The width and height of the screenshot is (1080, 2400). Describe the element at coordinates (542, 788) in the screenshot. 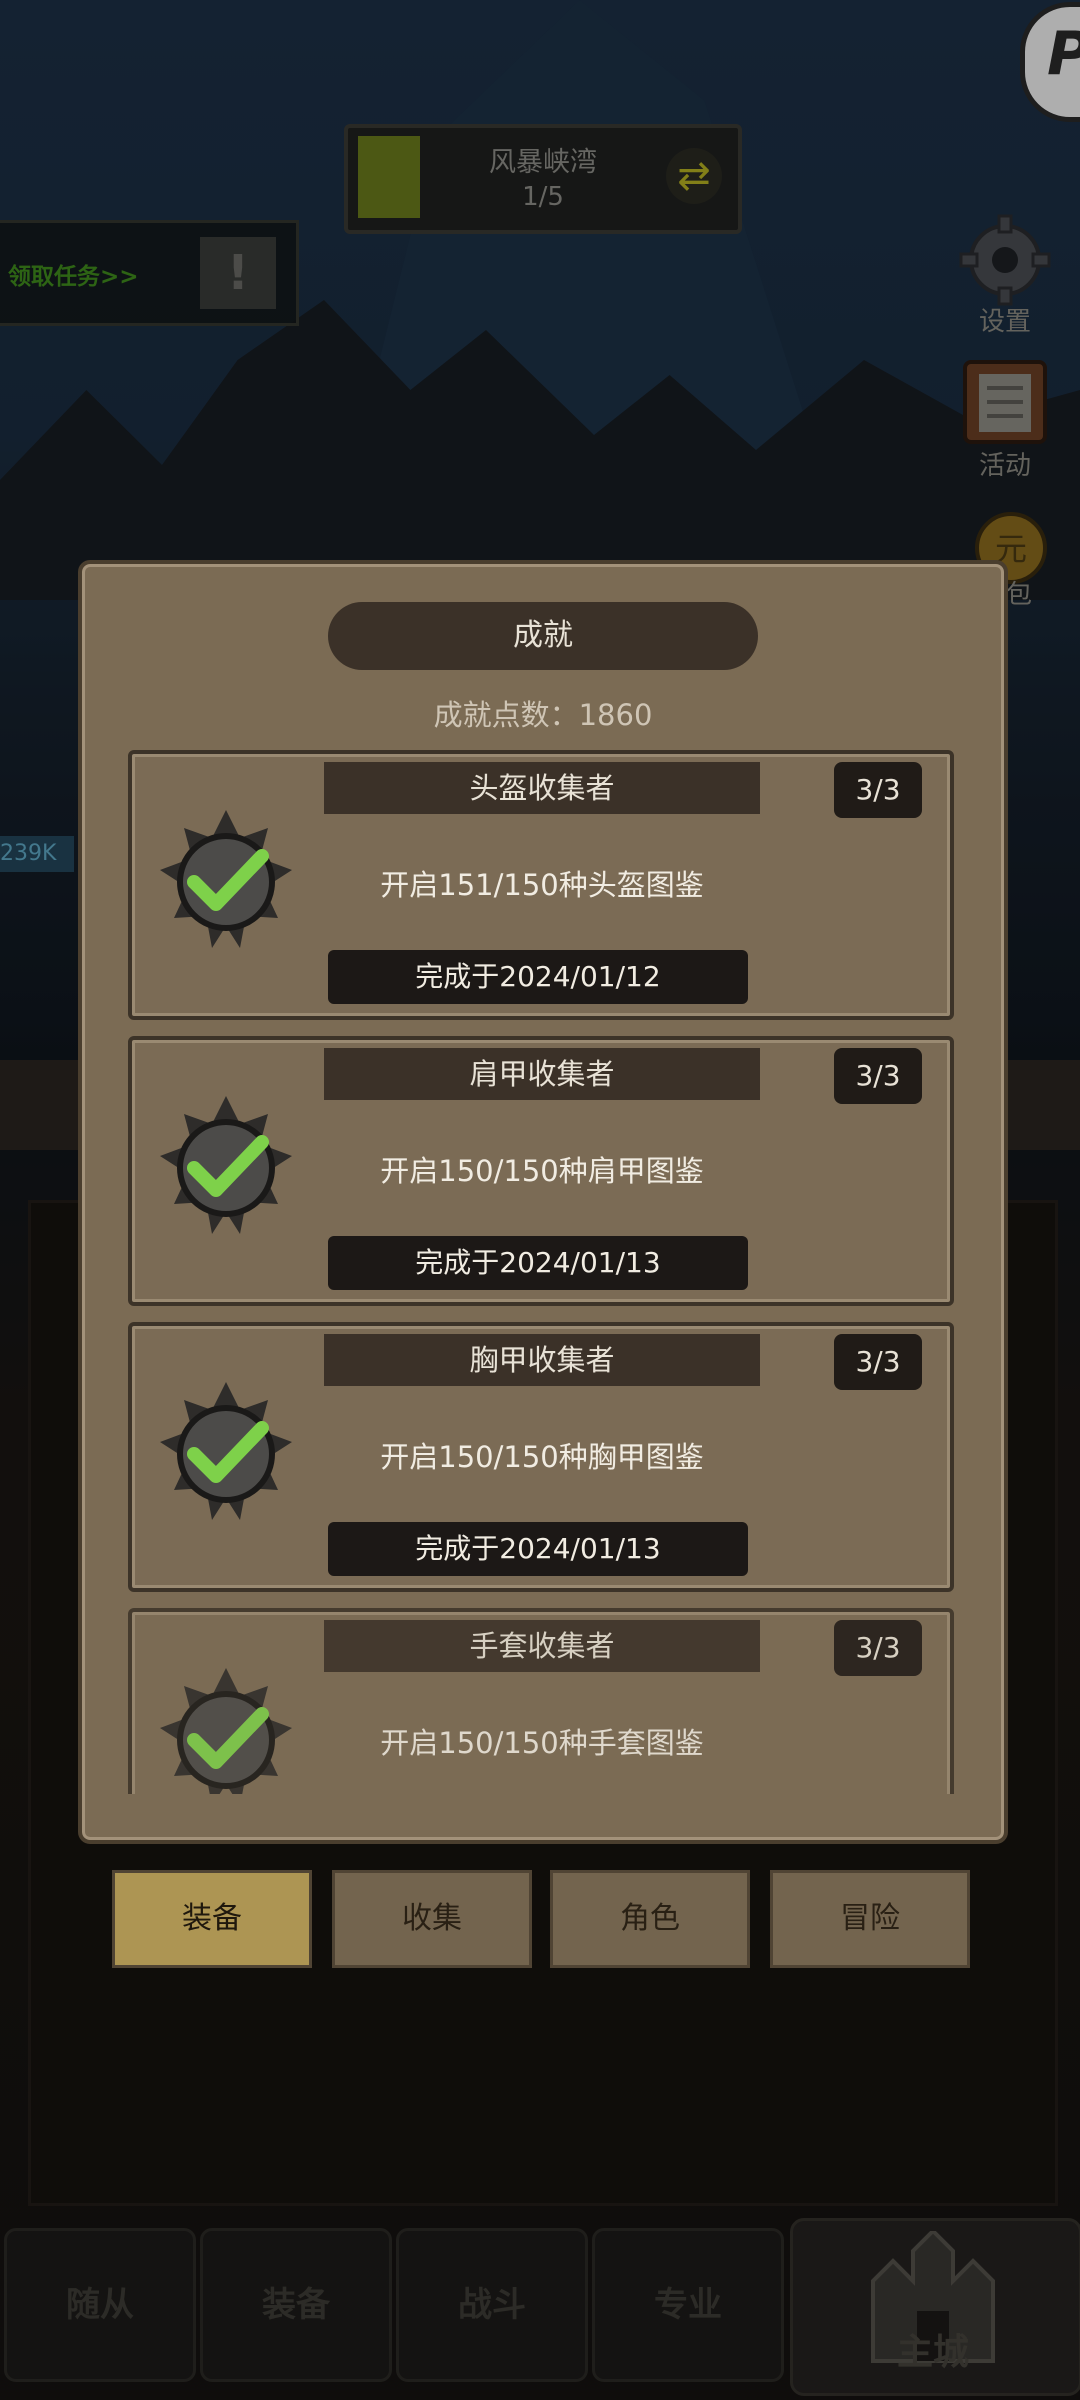

I see `achievement-name: 头盔收集者` at that location.